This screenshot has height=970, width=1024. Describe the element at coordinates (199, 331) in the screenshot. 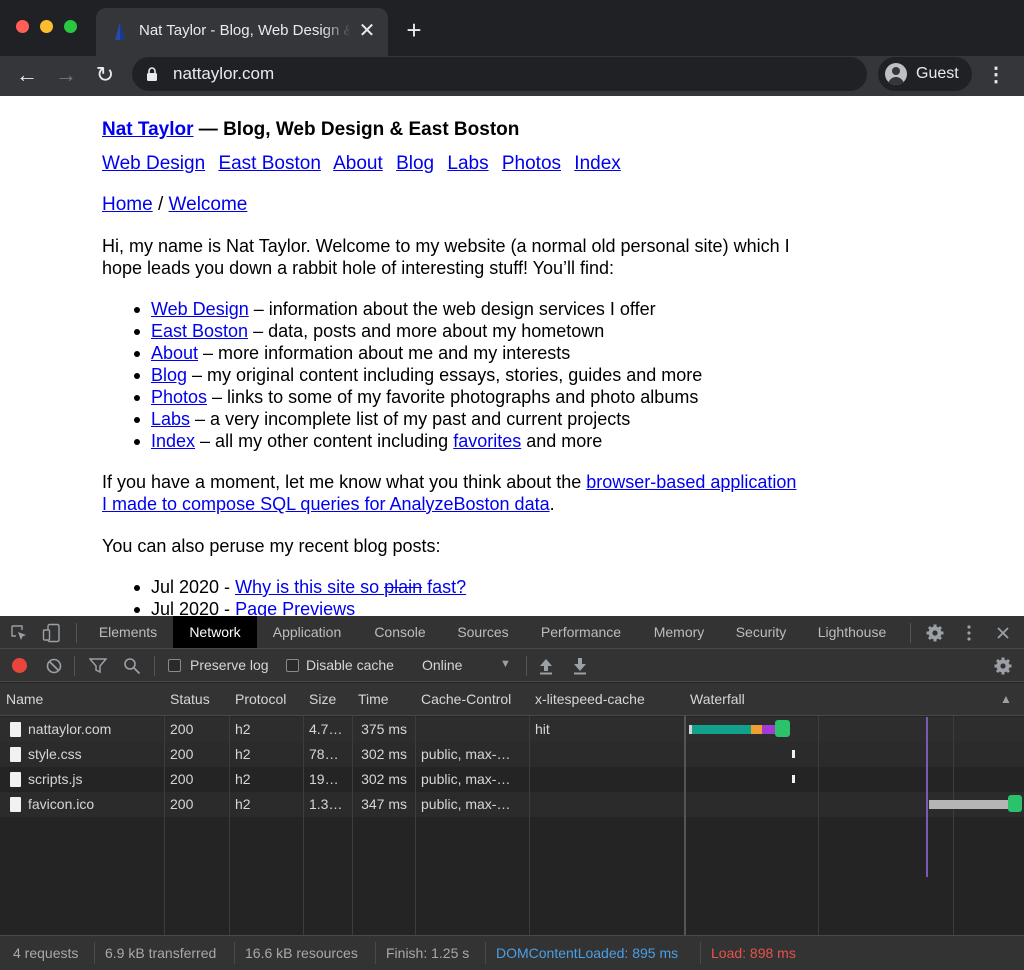

I see `section-link-east-boston: East Boston` at that location.